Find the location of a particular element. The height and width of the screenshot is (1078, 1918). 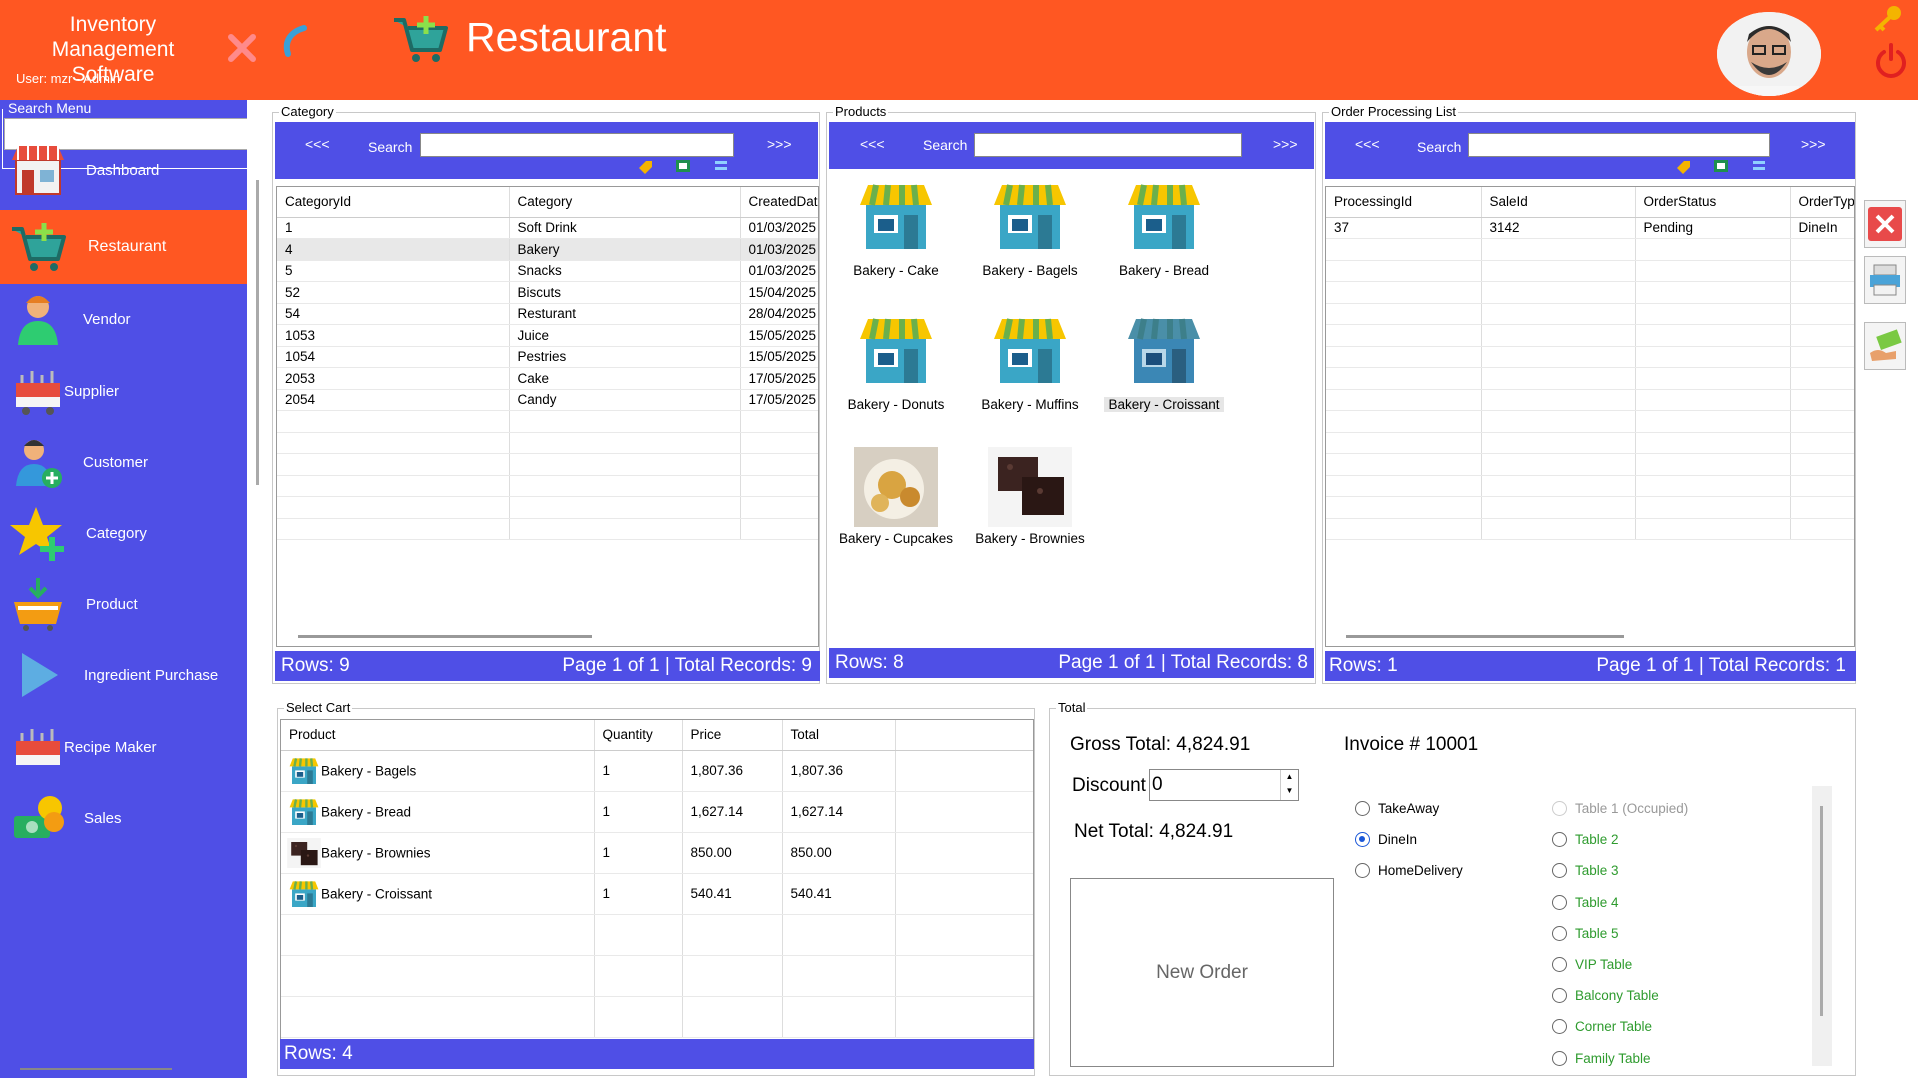

tables-scrollbar is located at coordinates (1822, 926).